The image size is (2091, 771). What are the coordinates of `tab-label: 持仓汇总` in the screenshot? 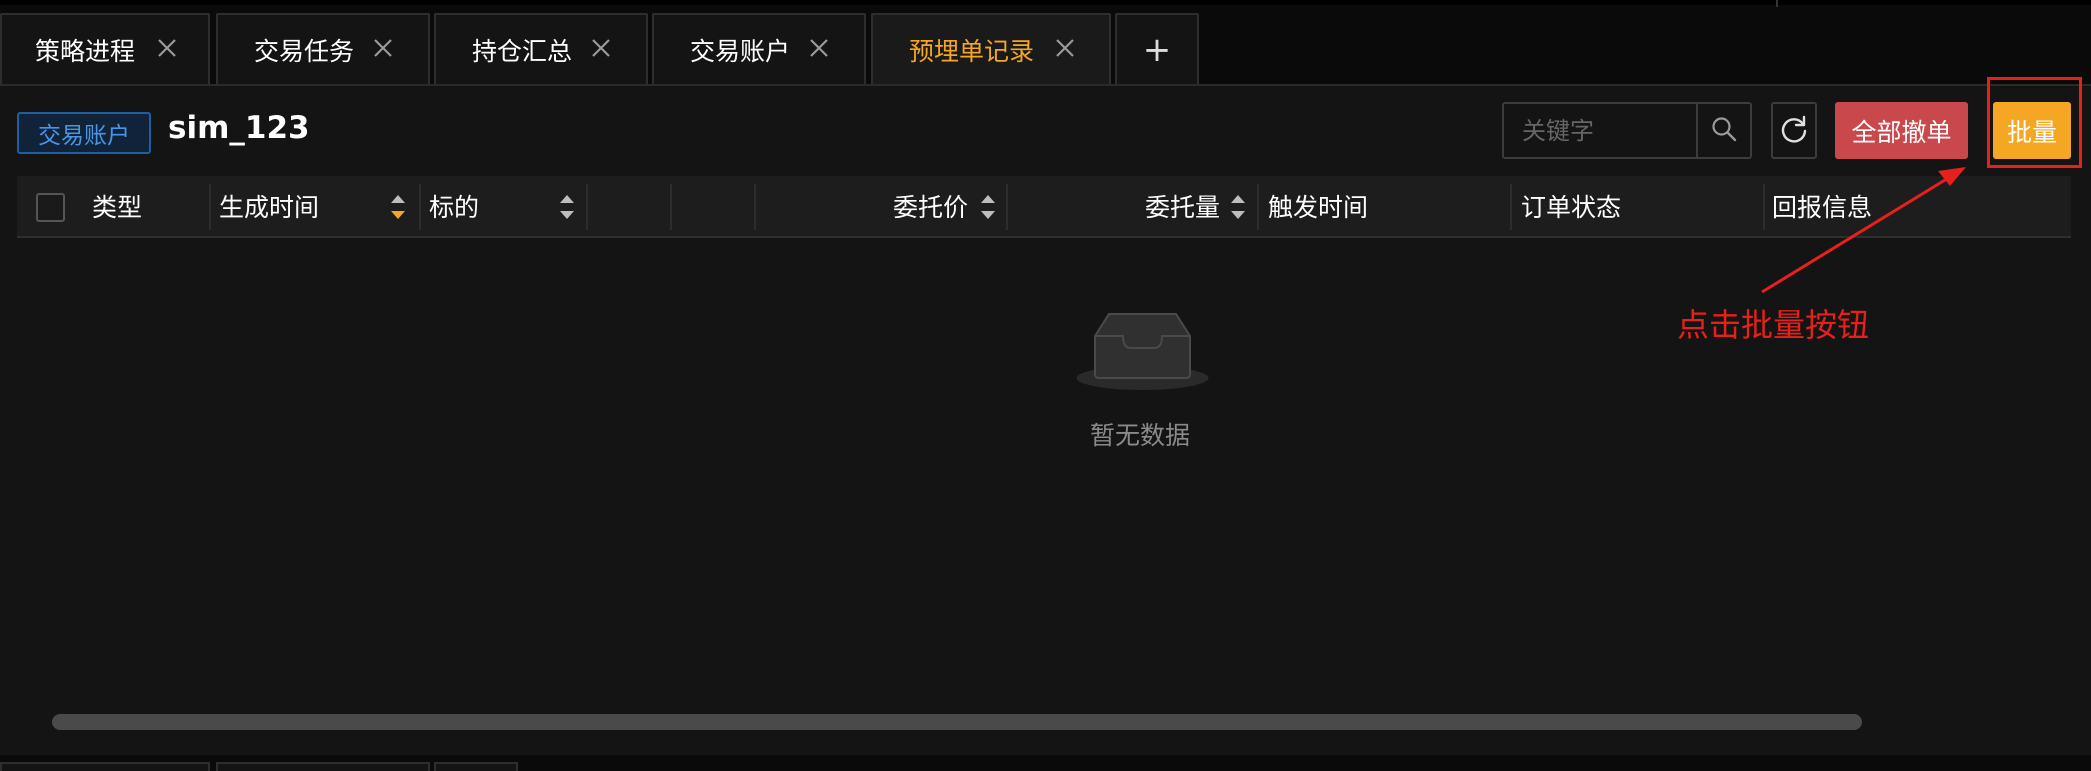 It's located at (522, 51).